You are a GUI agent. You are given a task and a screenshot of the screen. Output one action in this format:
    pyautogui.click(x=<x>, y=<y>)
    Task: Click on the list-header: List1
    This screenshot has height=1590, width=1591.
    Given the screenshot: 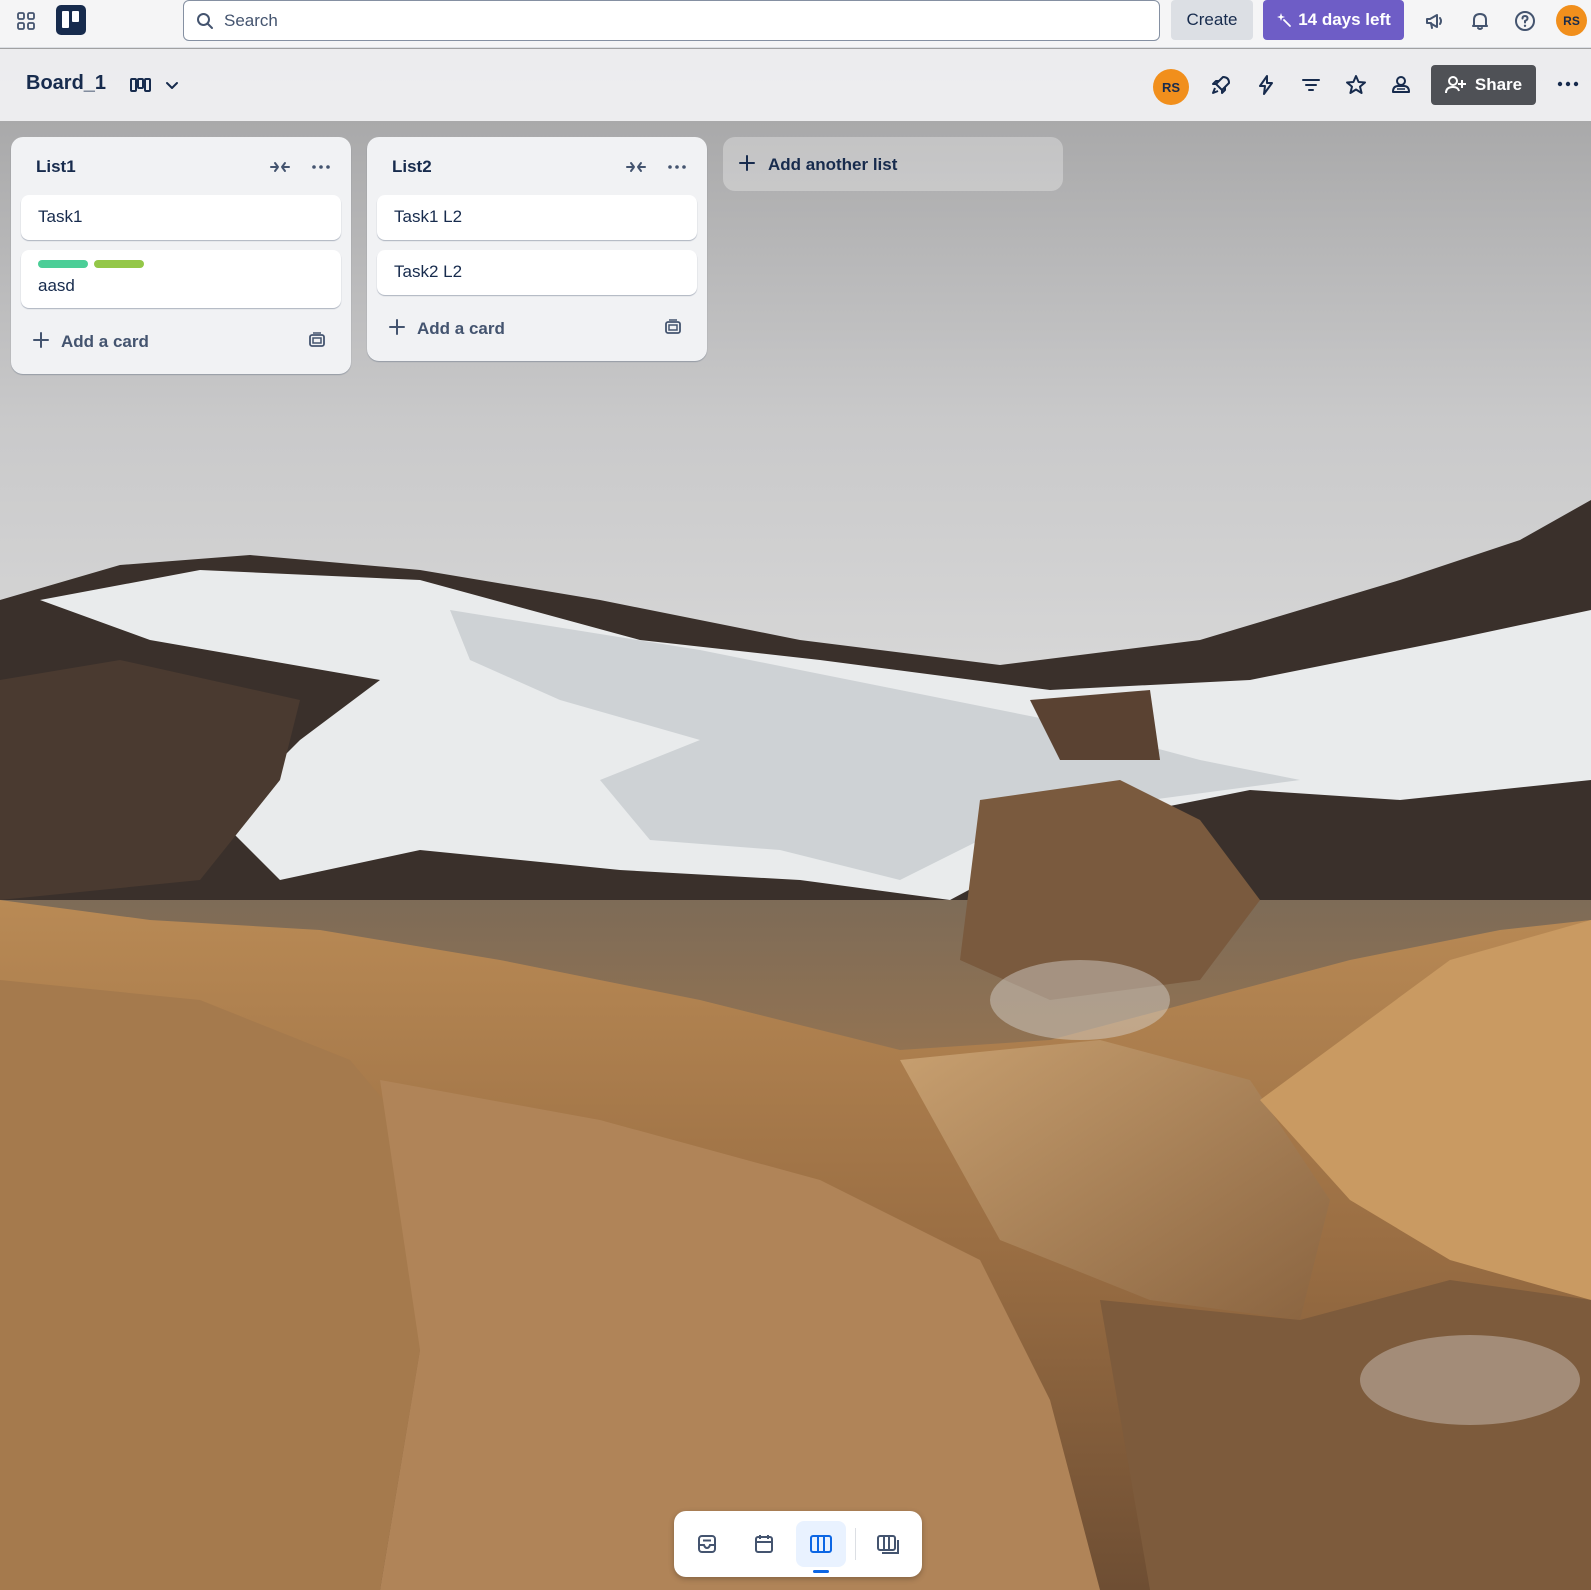 What is the action you would take?
    pyautogui.click(x=181, y=166)
    